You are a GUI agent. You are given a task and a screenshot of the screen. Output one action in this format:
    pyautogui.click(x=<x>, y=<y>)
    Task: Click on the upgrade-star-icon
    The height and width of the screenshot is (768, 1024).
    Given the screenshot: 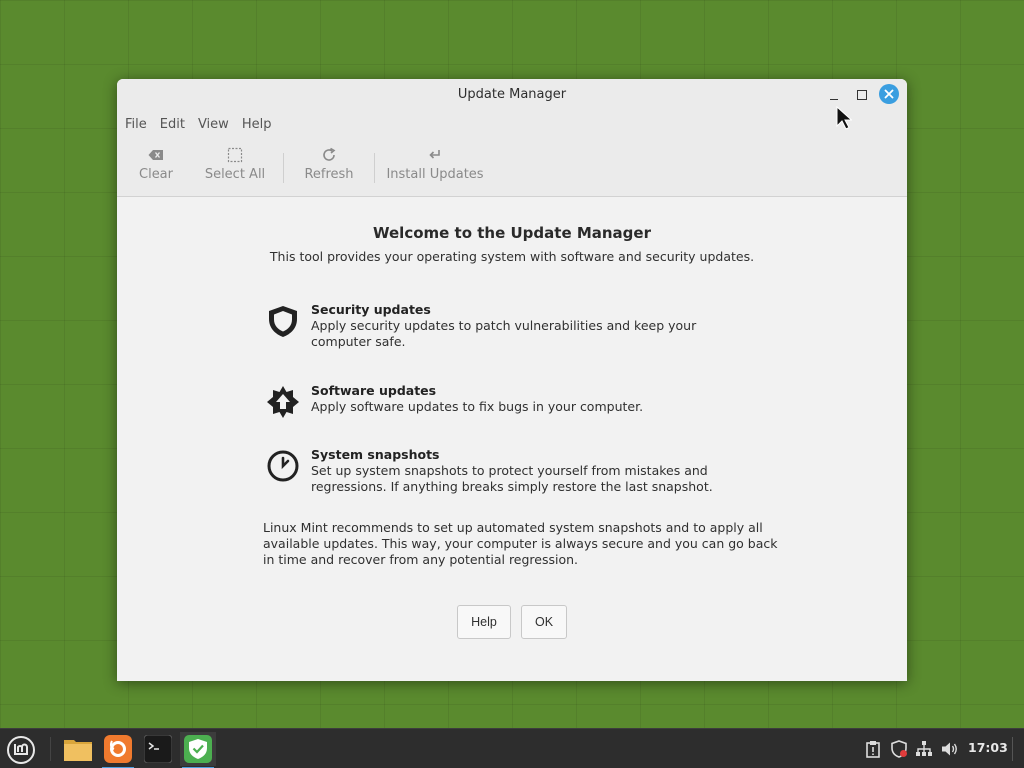 What is the action you would take?
    pyautogui.click(x=283, y=402)
    